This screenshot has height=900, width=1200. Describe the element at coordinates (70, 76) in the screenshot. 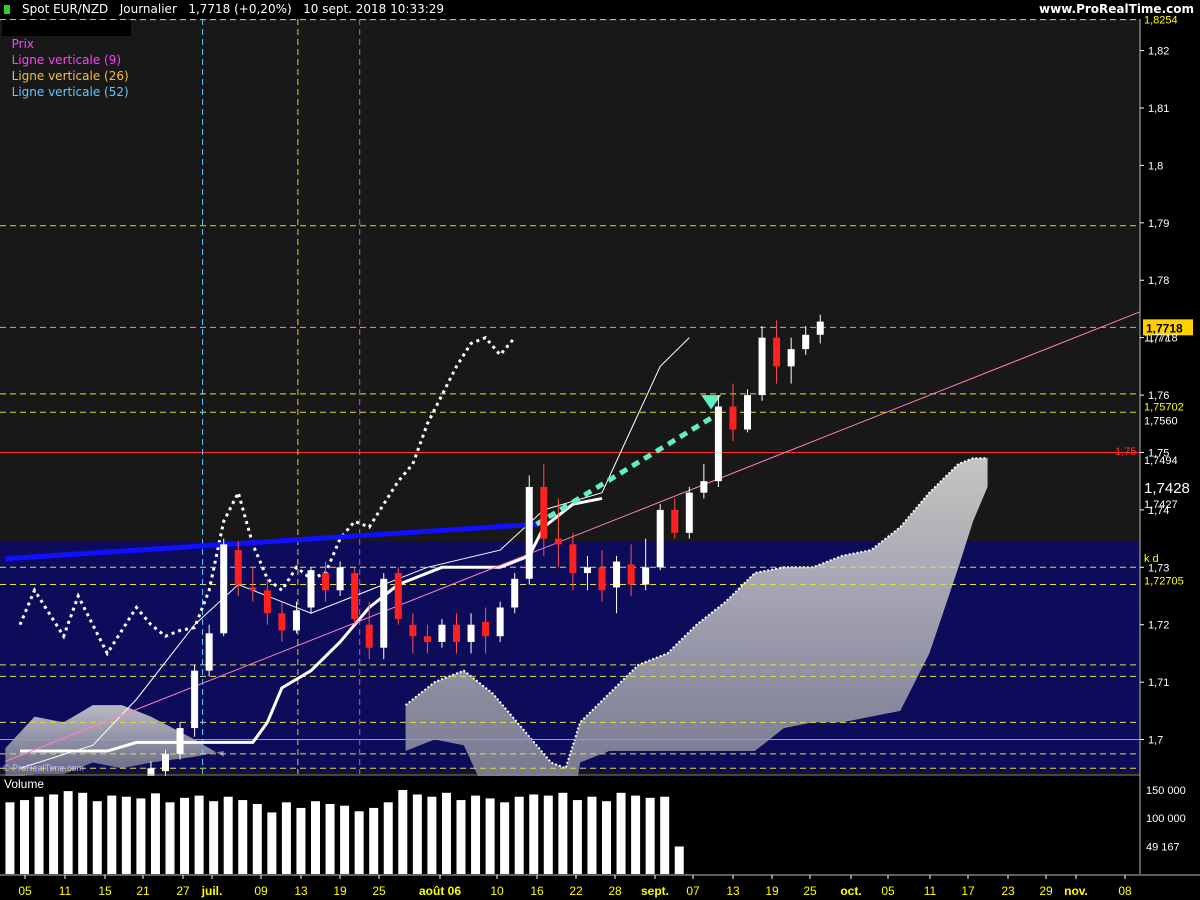

I see `legend-vertical-26: Ligne verticale (26)` at that location.